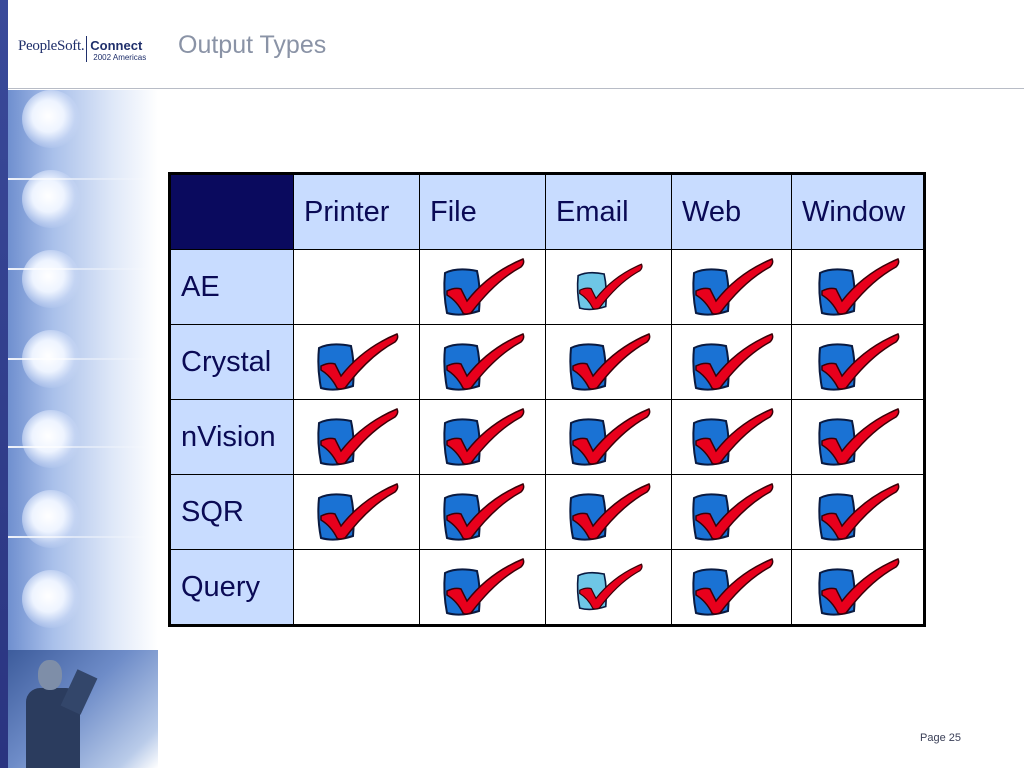 The height and width of the screenshot is (768, 1024). What do you see at coordinates (231, 287) in the screenshot?
I see `row-header: AE` at bounding box center [231, 287].